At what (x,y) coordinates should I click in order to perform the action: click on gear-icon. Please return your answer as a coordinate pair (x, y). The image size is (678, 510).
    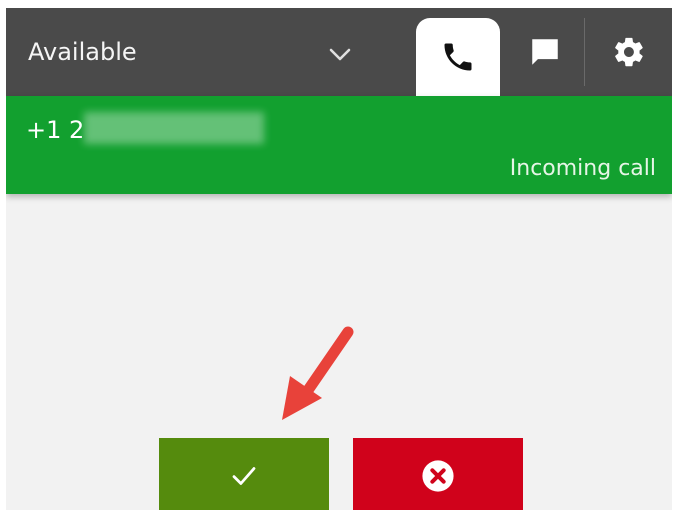
    Looking at the image, I should click on (629, 52).